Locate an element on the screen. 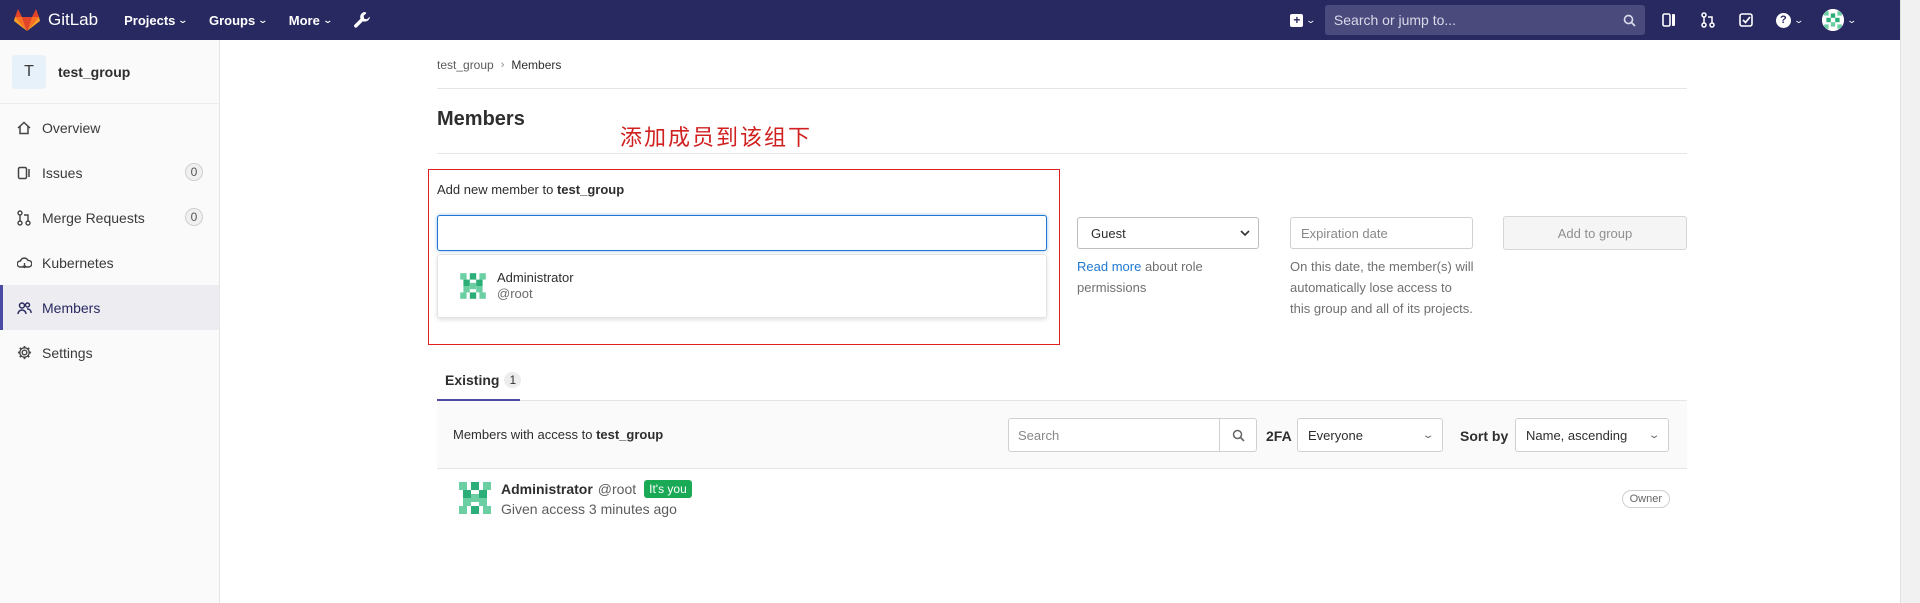 The width and height of the screenshot is (1920, 603). group-avatar: T is located at coordinates (29, 71).